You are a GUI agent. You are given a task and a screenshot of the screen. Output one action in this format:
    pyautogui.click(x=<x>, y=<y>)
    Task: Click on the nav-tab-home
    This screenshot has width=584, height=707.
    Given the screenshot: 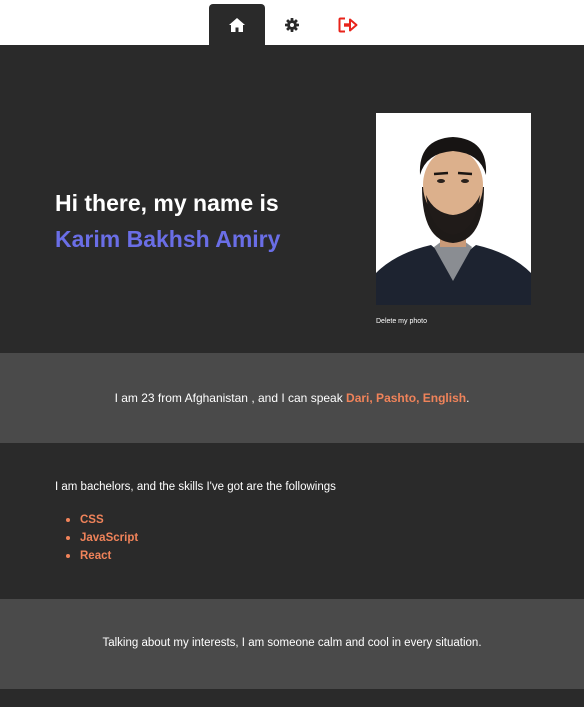 What is the action you would take?
    pyautogui.click(x=237, y=24)
    